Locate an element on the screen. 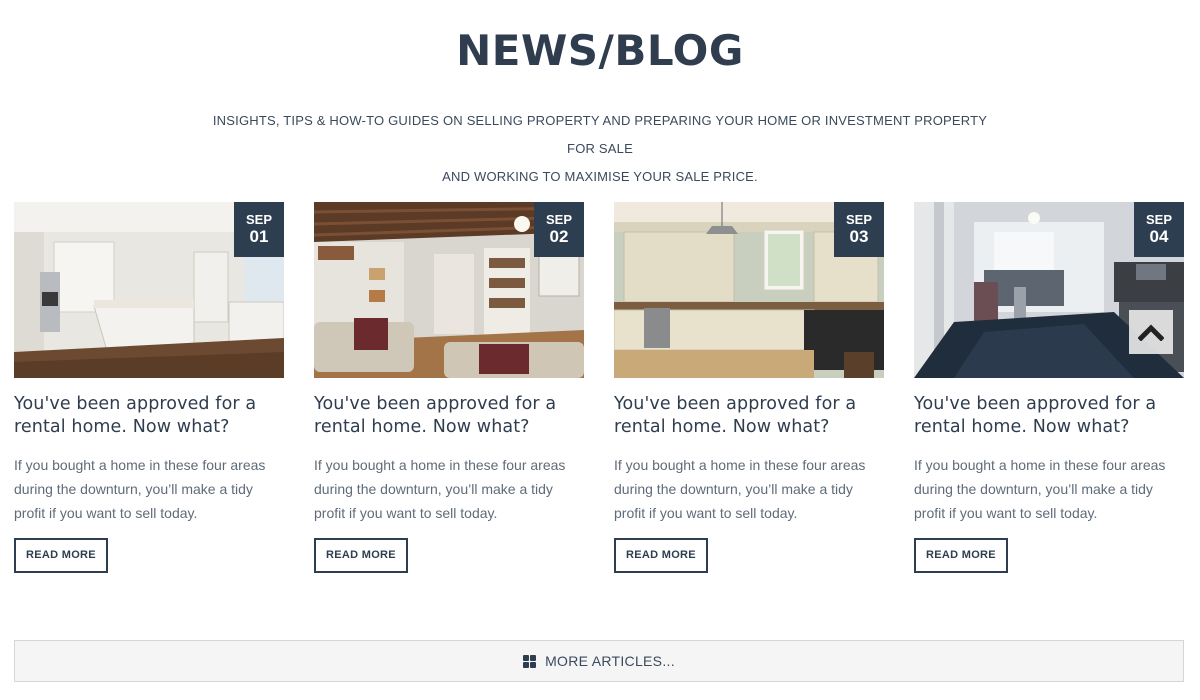  blog-image: SEP 03 is located at coordinates (749, 290).